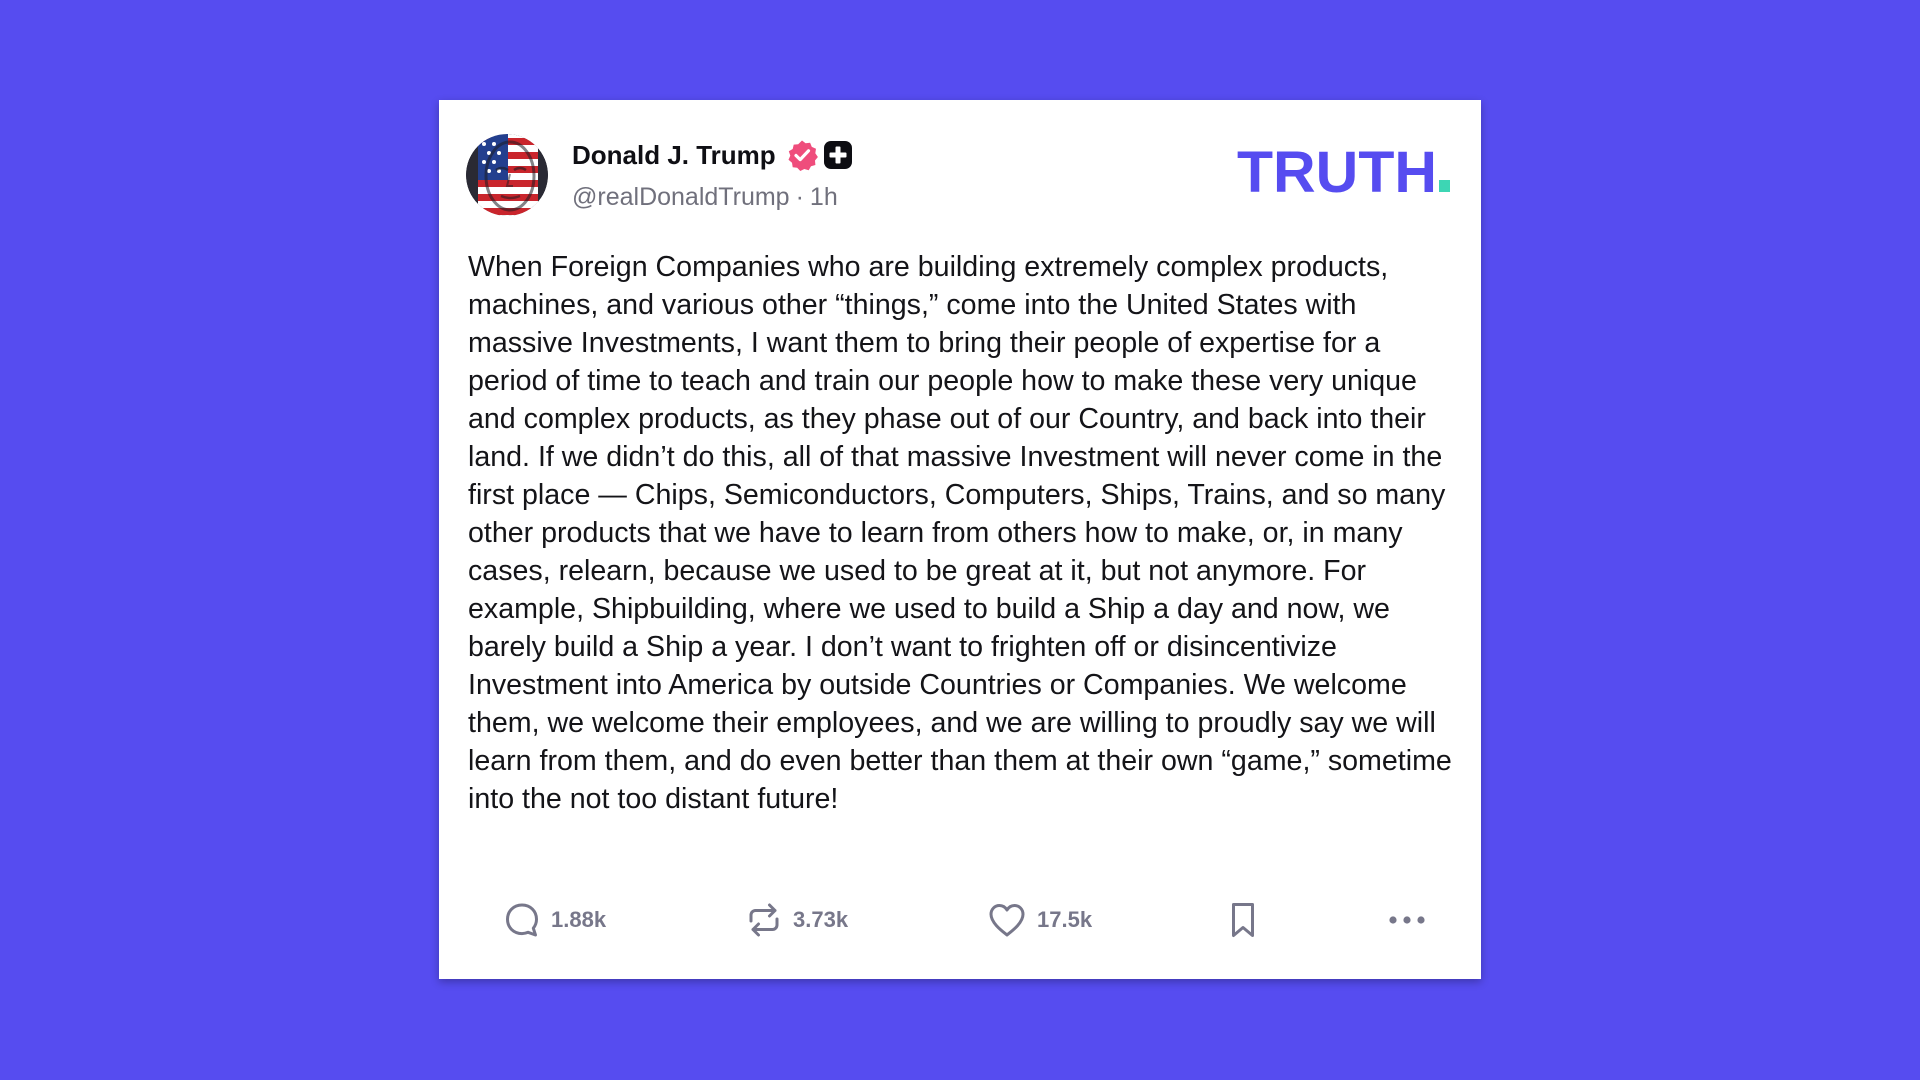  I want to click on truth-logo-text: TRUTH, so click(1337, 172).